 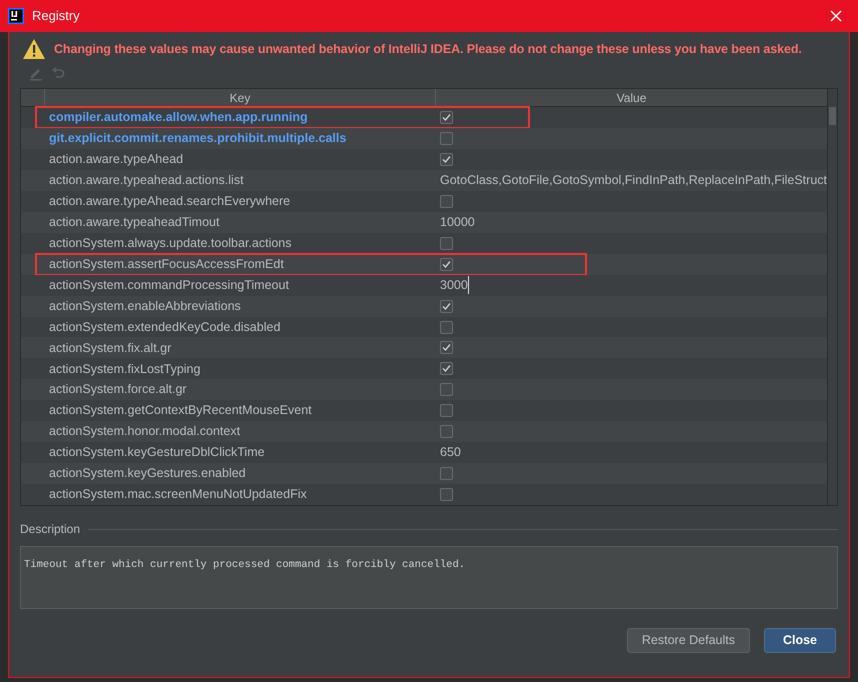 I want to click on warning-message: Changing these values may cause unwanted behavior of IntelliJ IDEA. Please do not change these unless you have been asked., so click(x=428, y=49).